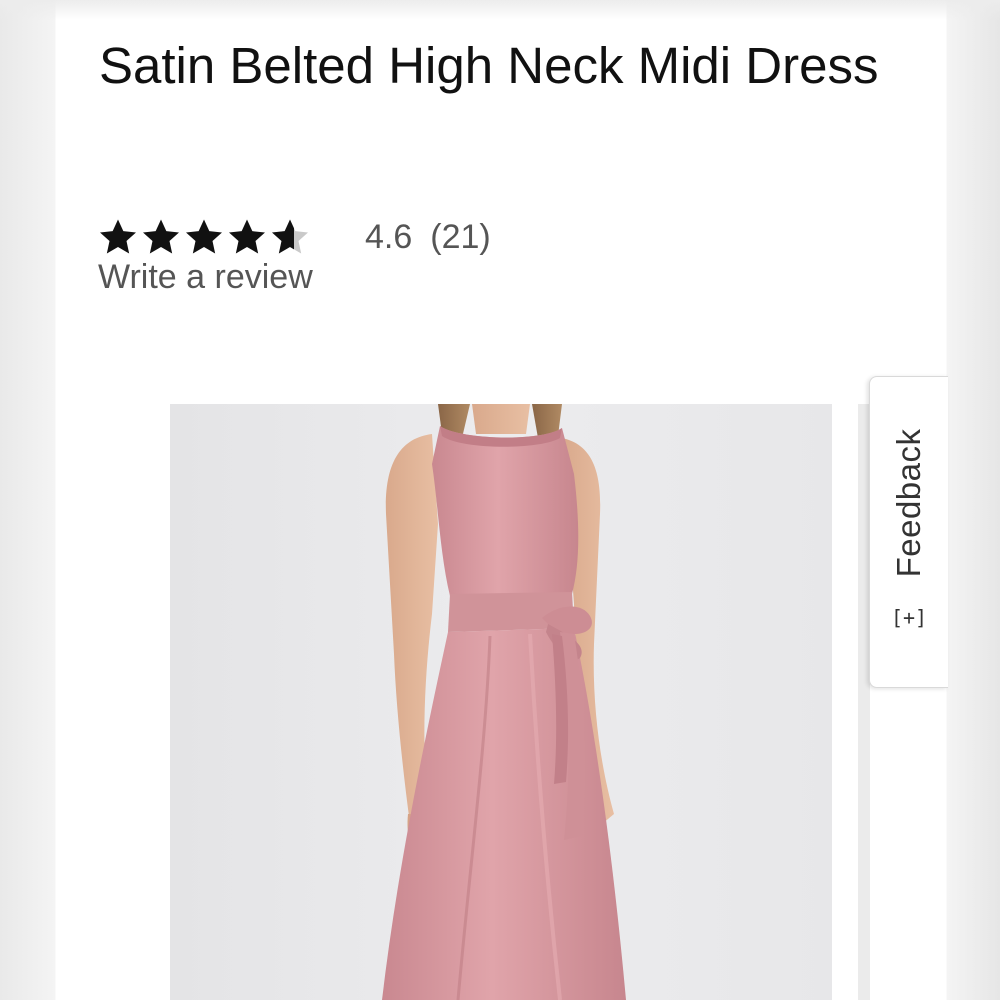 Image resolution: width=1000 pixels, height=1000 pixels. Describe the element at coordinates (290, 236) in the screenshot. I see `partial-star-icon` at that location.